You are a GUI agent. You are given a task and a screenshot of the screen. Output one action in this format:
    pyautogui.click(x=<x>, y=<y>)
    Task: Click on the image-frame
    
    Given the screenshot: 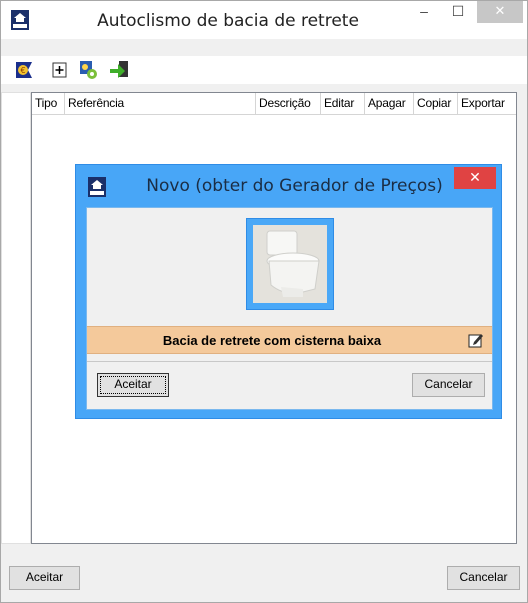 What is the action you would take?
    pyautogui.click(x=290, y=264)
    